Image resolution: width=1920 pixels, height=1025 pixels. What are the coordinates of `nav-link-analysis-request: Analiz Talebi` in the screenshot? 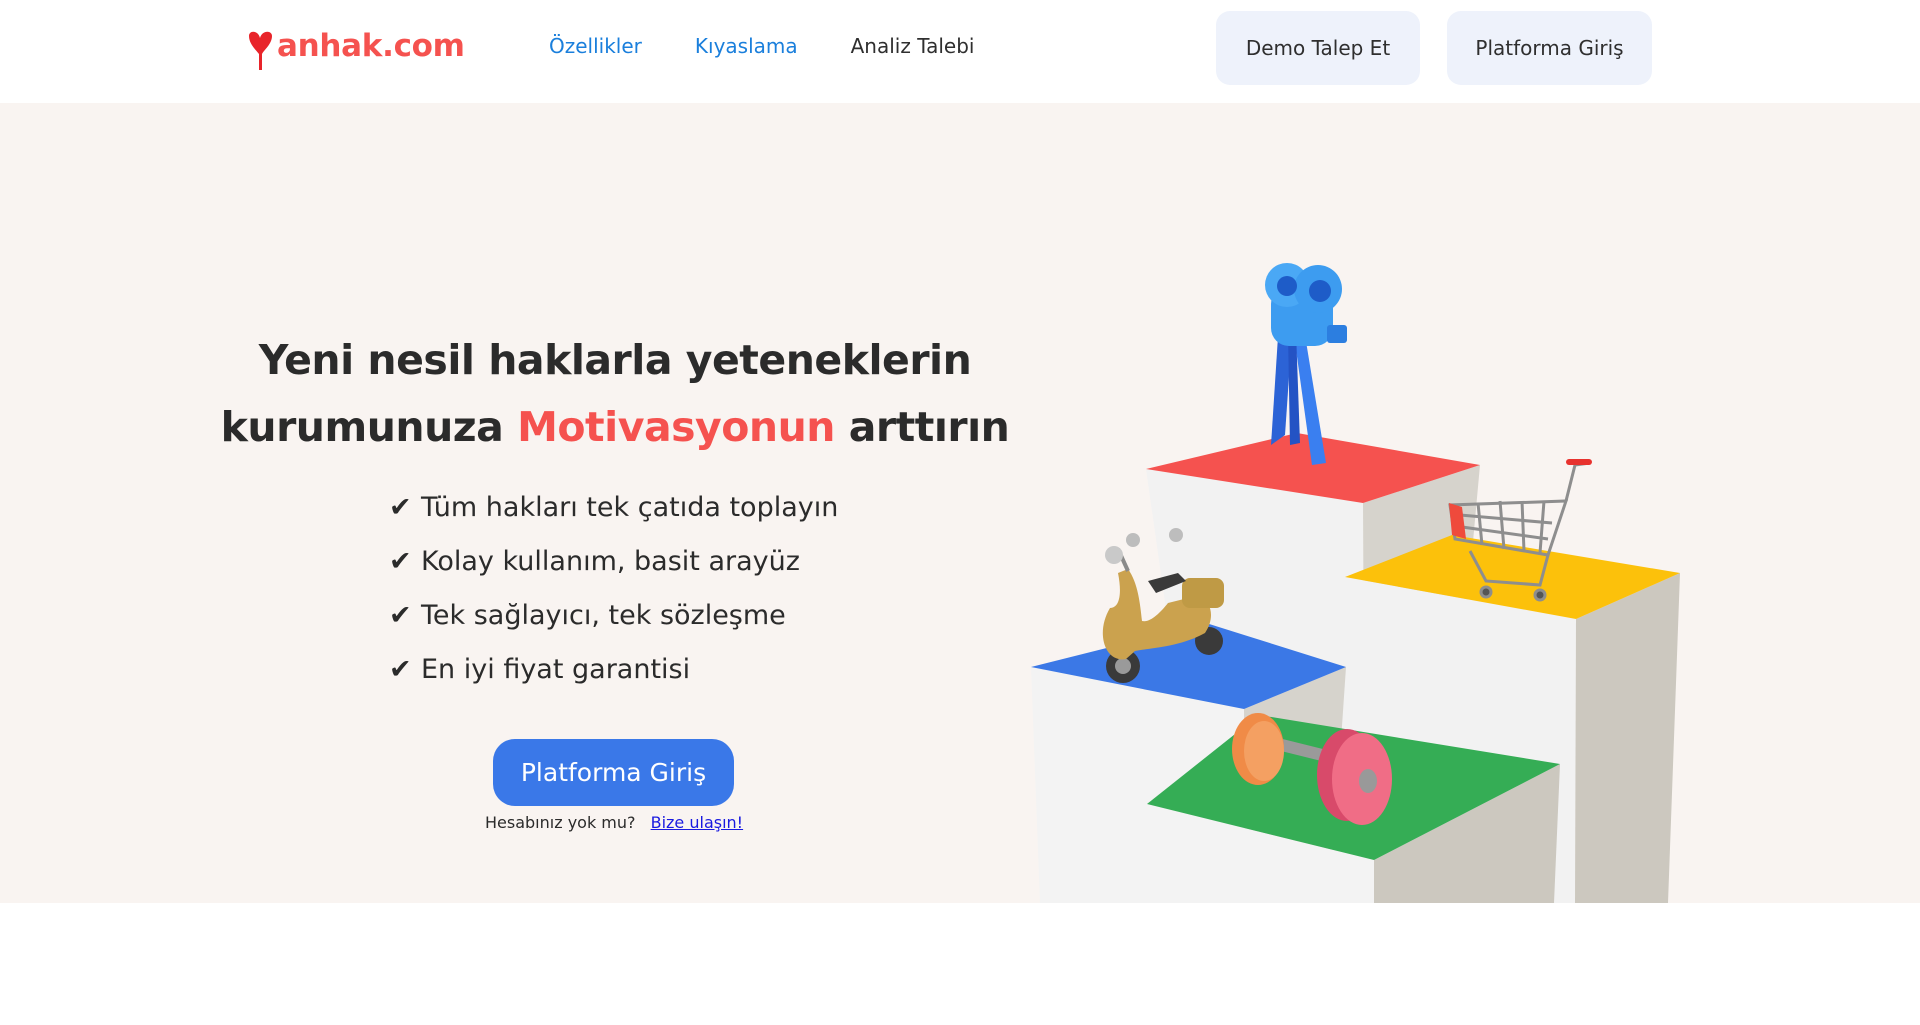 It's located at (913, 46).